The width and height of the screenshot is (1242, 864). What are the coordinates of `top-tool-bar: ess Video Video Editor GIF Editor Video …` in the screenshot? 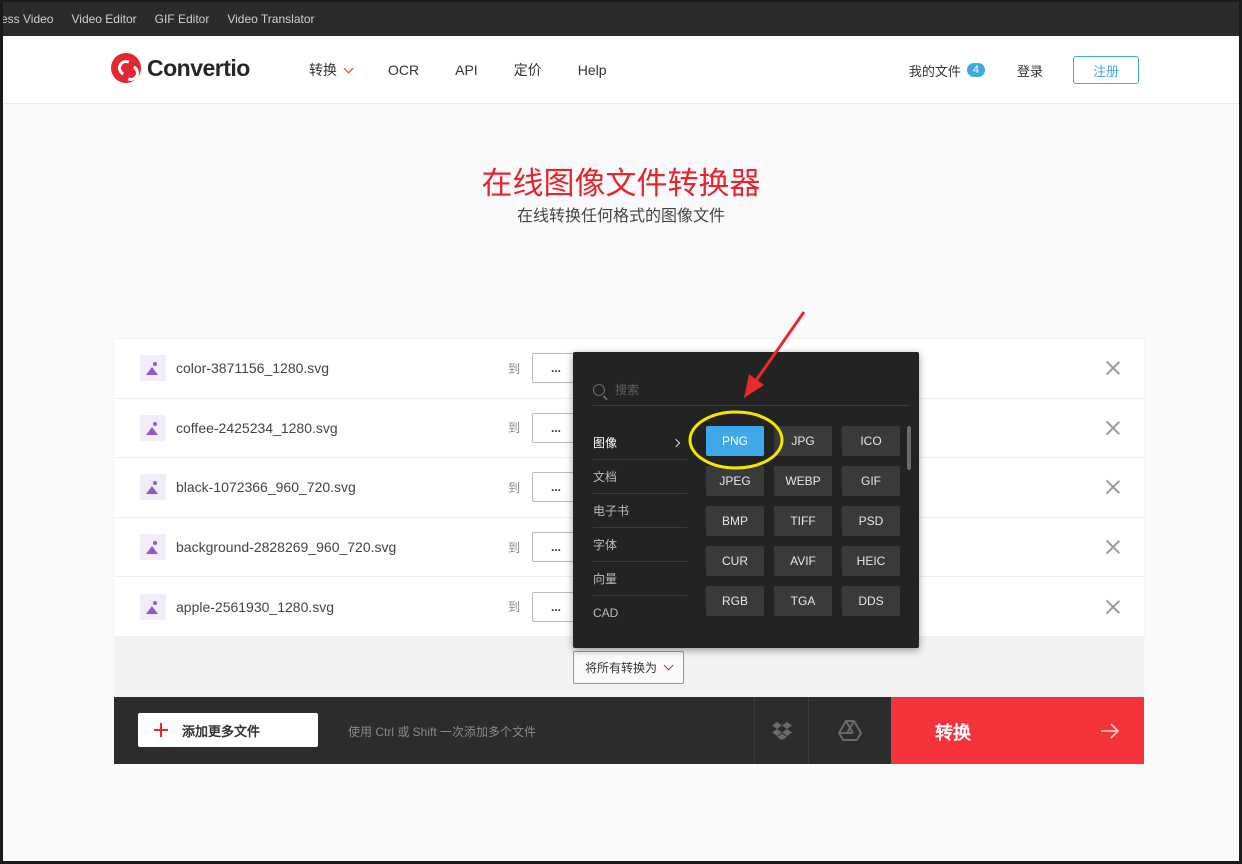 It's located at (621, 19).